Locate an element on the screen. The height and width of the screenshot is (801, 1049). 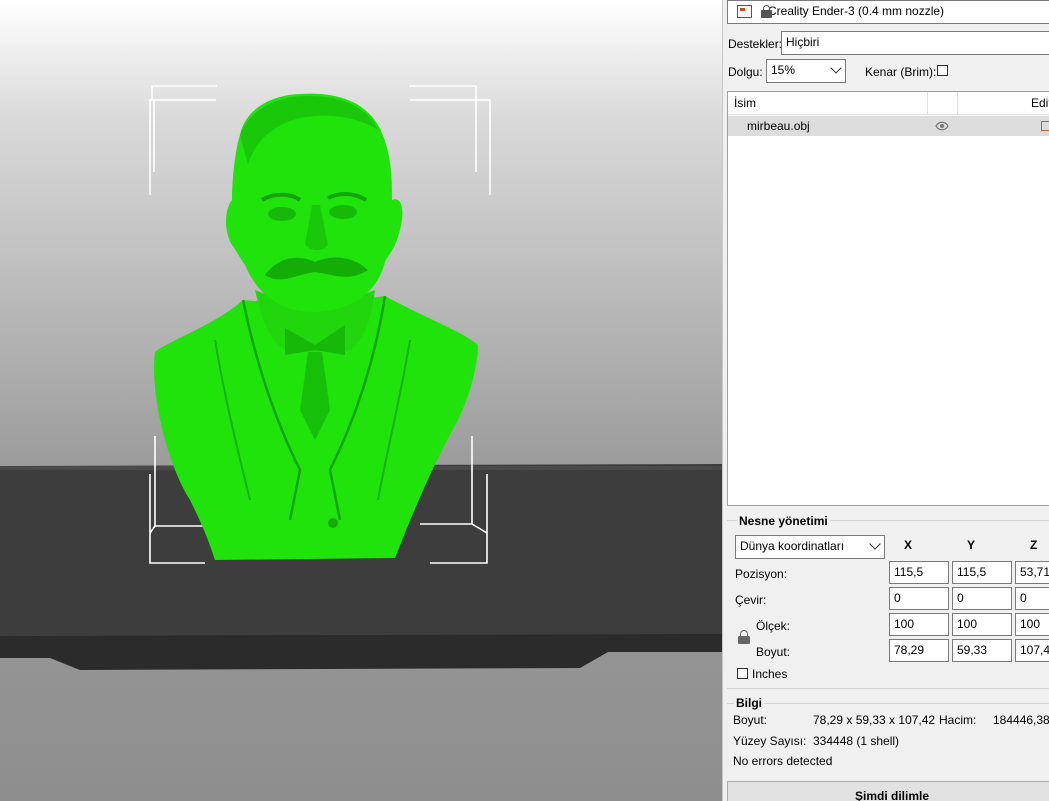
position-x-input: 115,5 is located at coordinates (919, 572).